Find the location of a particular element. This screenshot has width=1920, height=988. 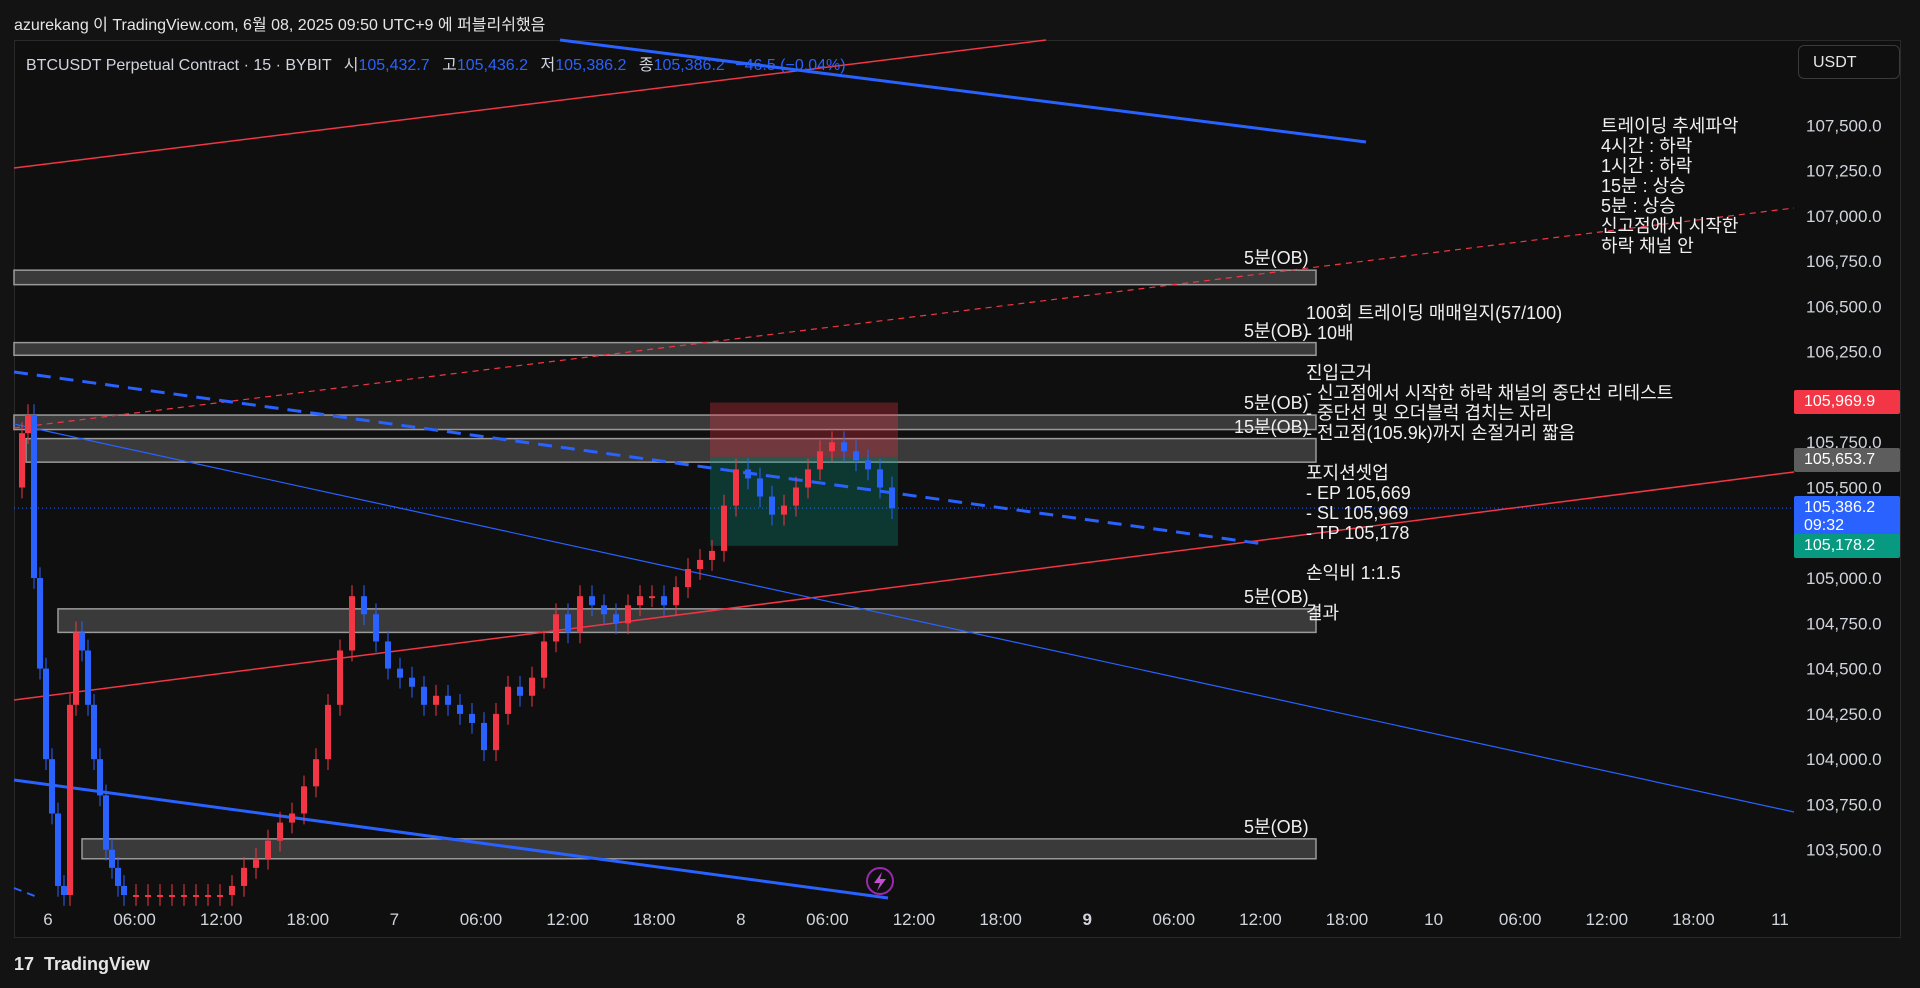

brand-name: TradingView is located at coordinates (97, 964).